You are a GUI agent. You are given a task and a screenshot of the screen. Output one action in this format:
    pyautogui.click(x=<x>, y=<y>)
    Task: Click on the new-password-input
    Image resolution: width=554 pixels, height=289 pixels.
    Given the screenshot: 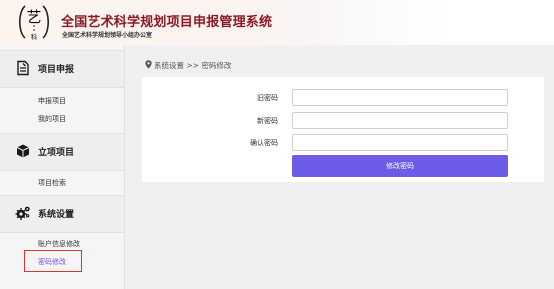 What is the action you would take?
    pyautogui.click(x=400, y=120)
    